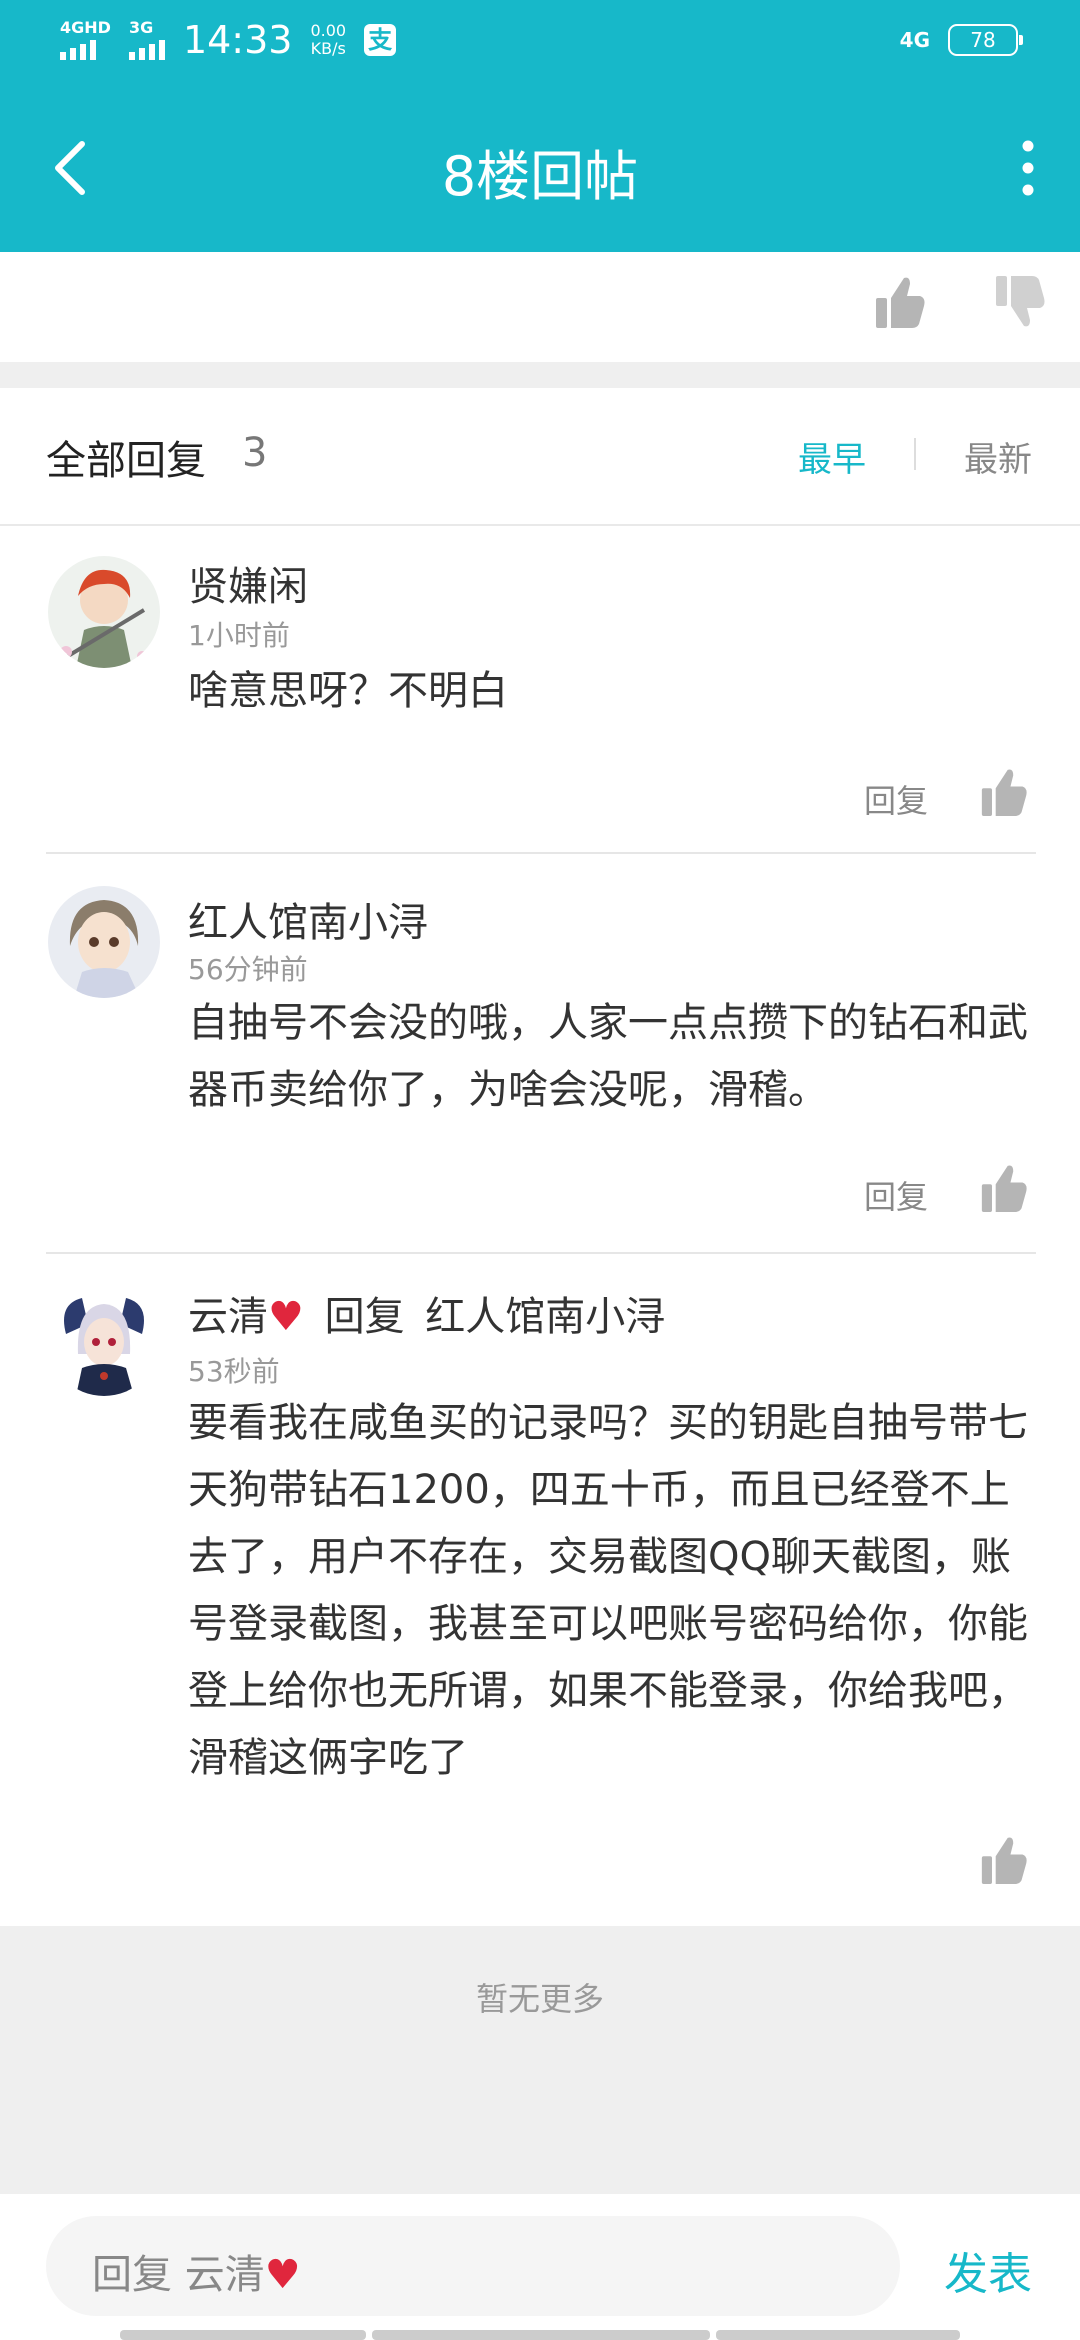 This screenshot has width=1080, height=2340. I want to click on comment-time: 56分钟前, so click(248, 969).